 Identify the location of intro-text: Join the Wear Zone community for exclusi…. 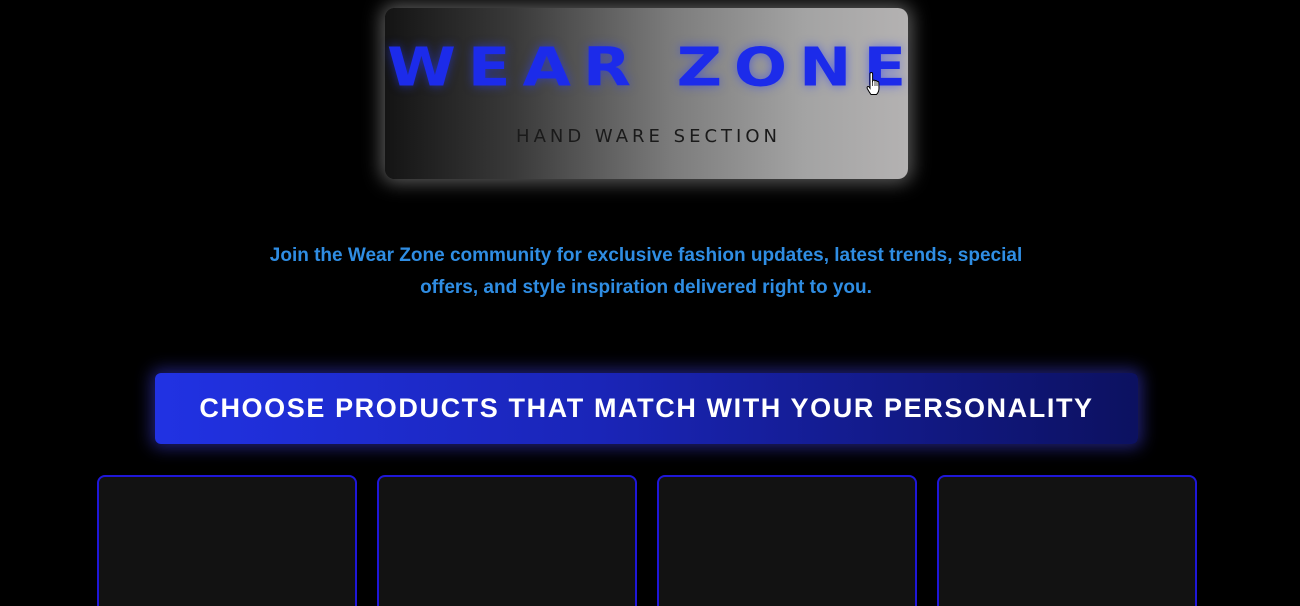
(646, 271).